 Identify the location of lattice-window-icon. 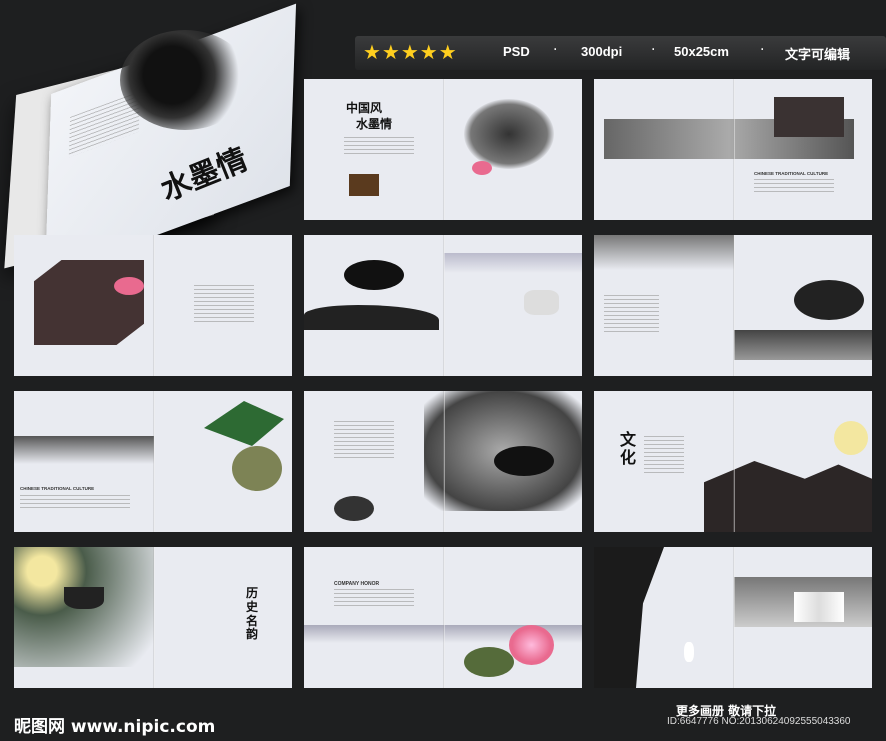
(89, 302).